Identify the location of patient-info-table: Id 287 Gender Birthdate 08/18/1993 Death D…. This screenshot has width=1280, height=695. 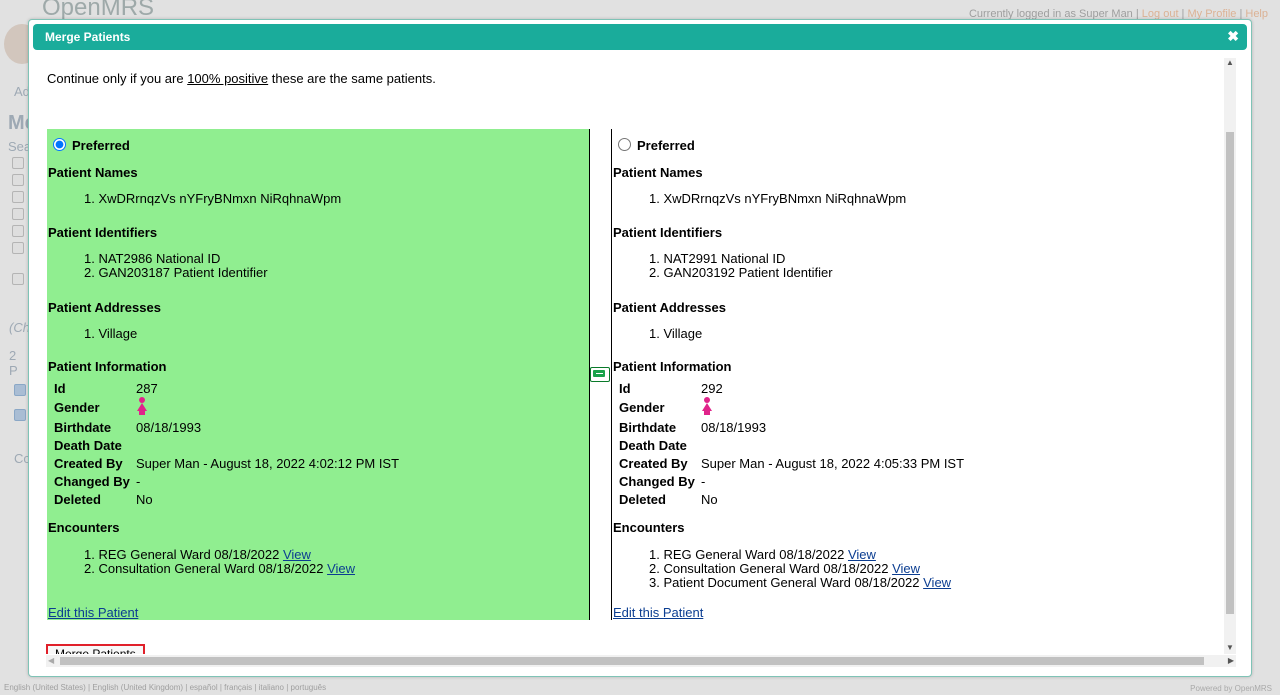
(226, 443).